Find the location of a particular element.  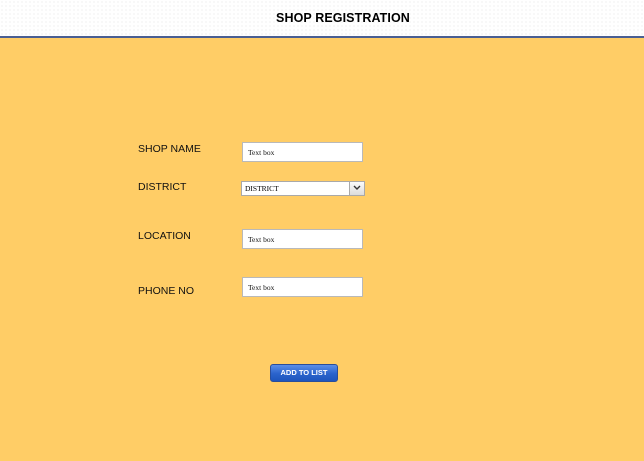

page-header: SHOP REGISTRATION is located at coordinates (322, 19).